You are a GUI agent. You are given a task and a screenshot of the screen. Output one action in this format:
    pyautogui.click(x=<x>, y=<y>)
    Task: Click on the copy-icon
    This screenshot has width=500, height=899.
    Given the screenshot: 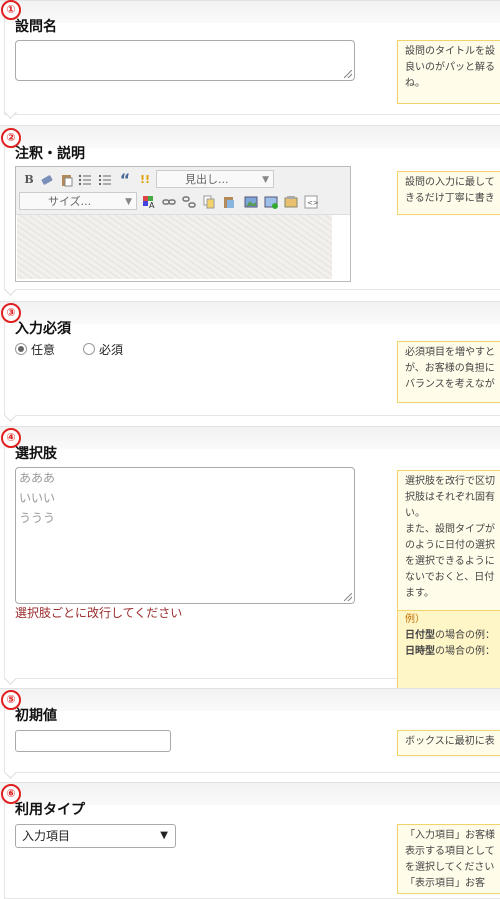 What is the action you would take?
    pyautogui.click(x=209, y=202)
    